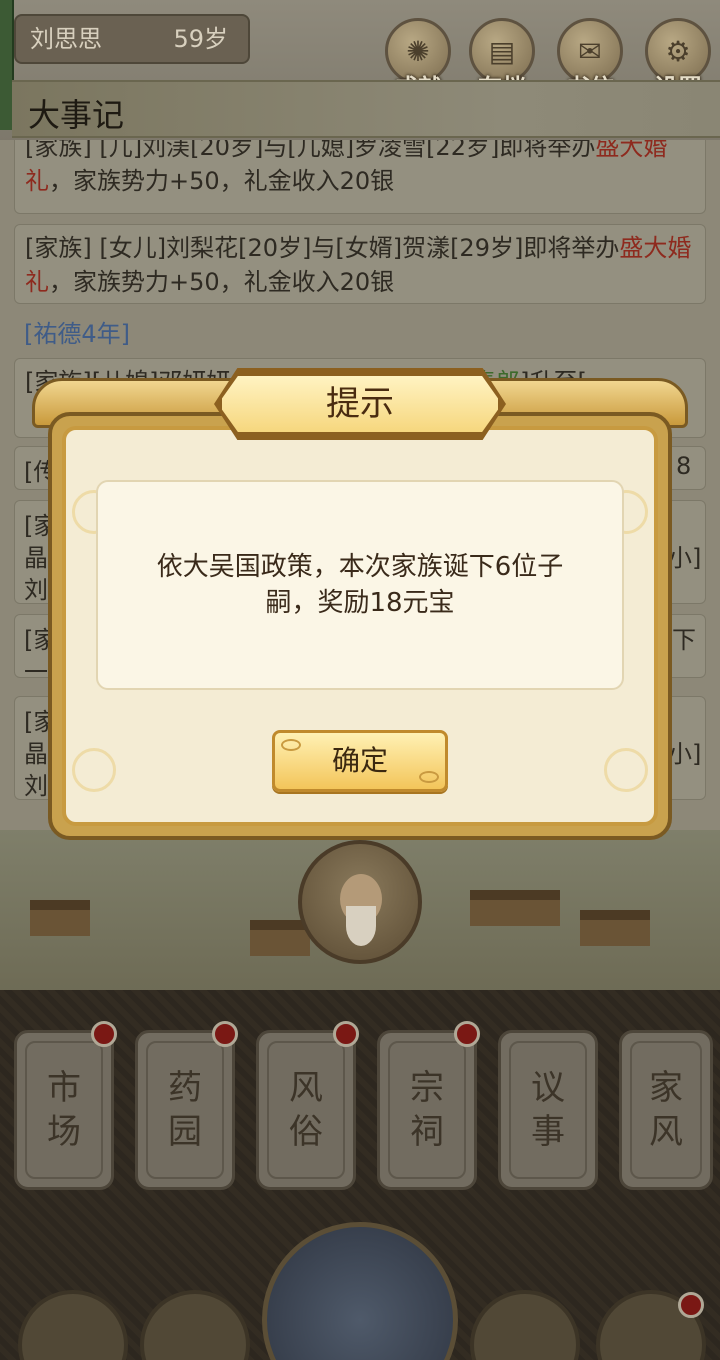  I want to click on family-style-button: 家风, so click(666, 1110).